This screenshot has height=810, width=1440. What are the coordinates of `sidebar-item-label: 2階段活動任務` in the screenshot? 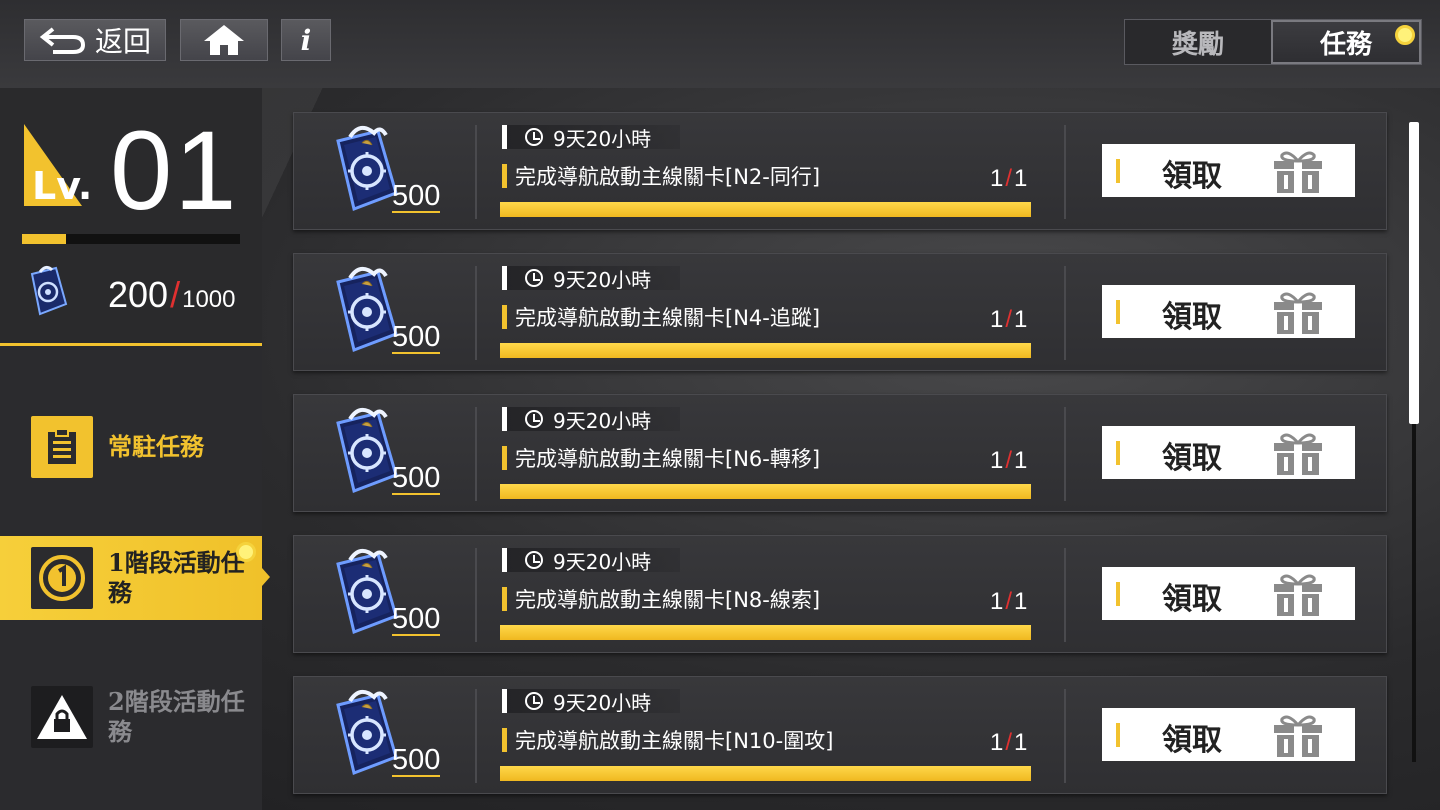 It's located at (176, 716).